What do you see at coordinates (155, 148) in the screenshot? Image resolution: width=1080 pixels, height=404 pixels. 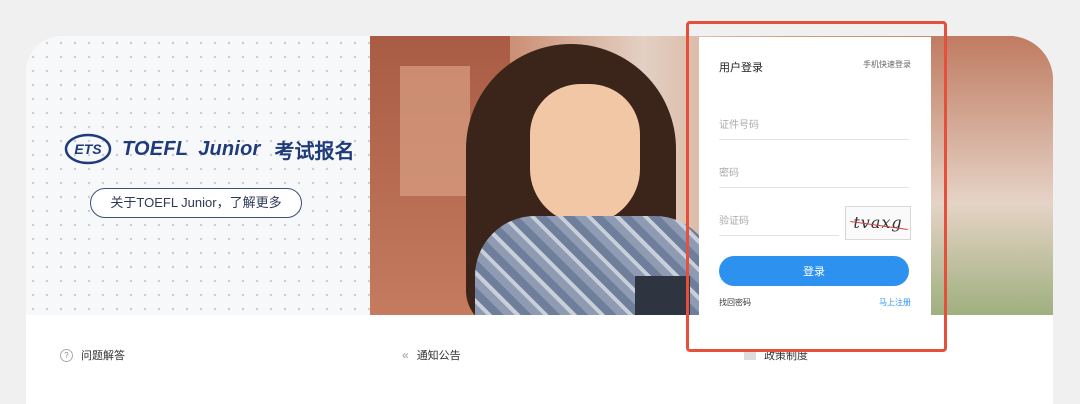 I see `toefl-text: TOEFL` at bounding box center [155, 148].